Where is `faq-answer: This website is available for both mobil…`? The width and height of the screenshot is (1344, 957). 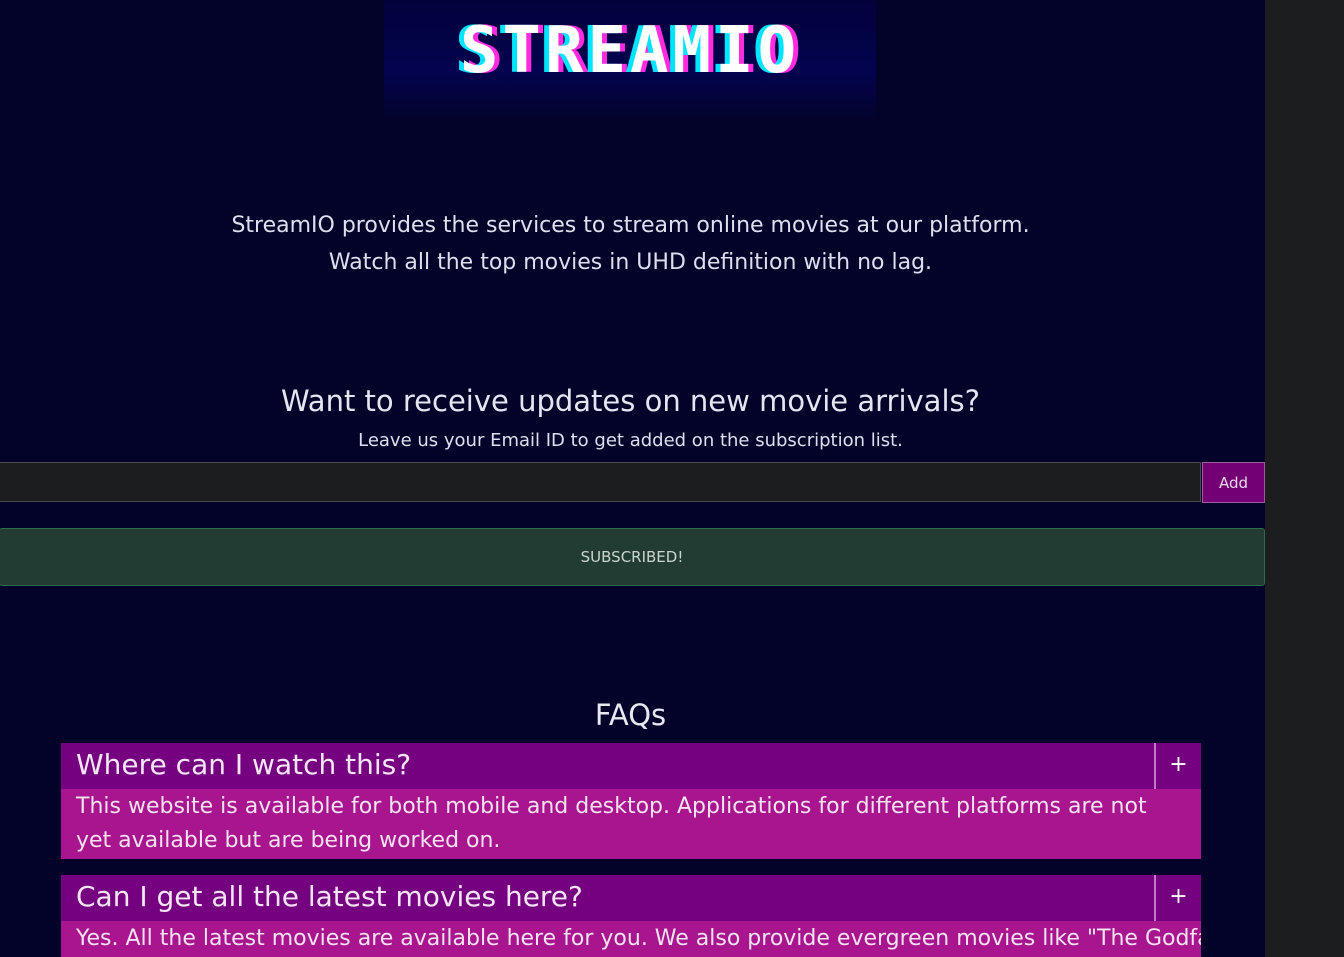
faq-answer: This website is available for both mobil… is located at coordinates (631, 824).